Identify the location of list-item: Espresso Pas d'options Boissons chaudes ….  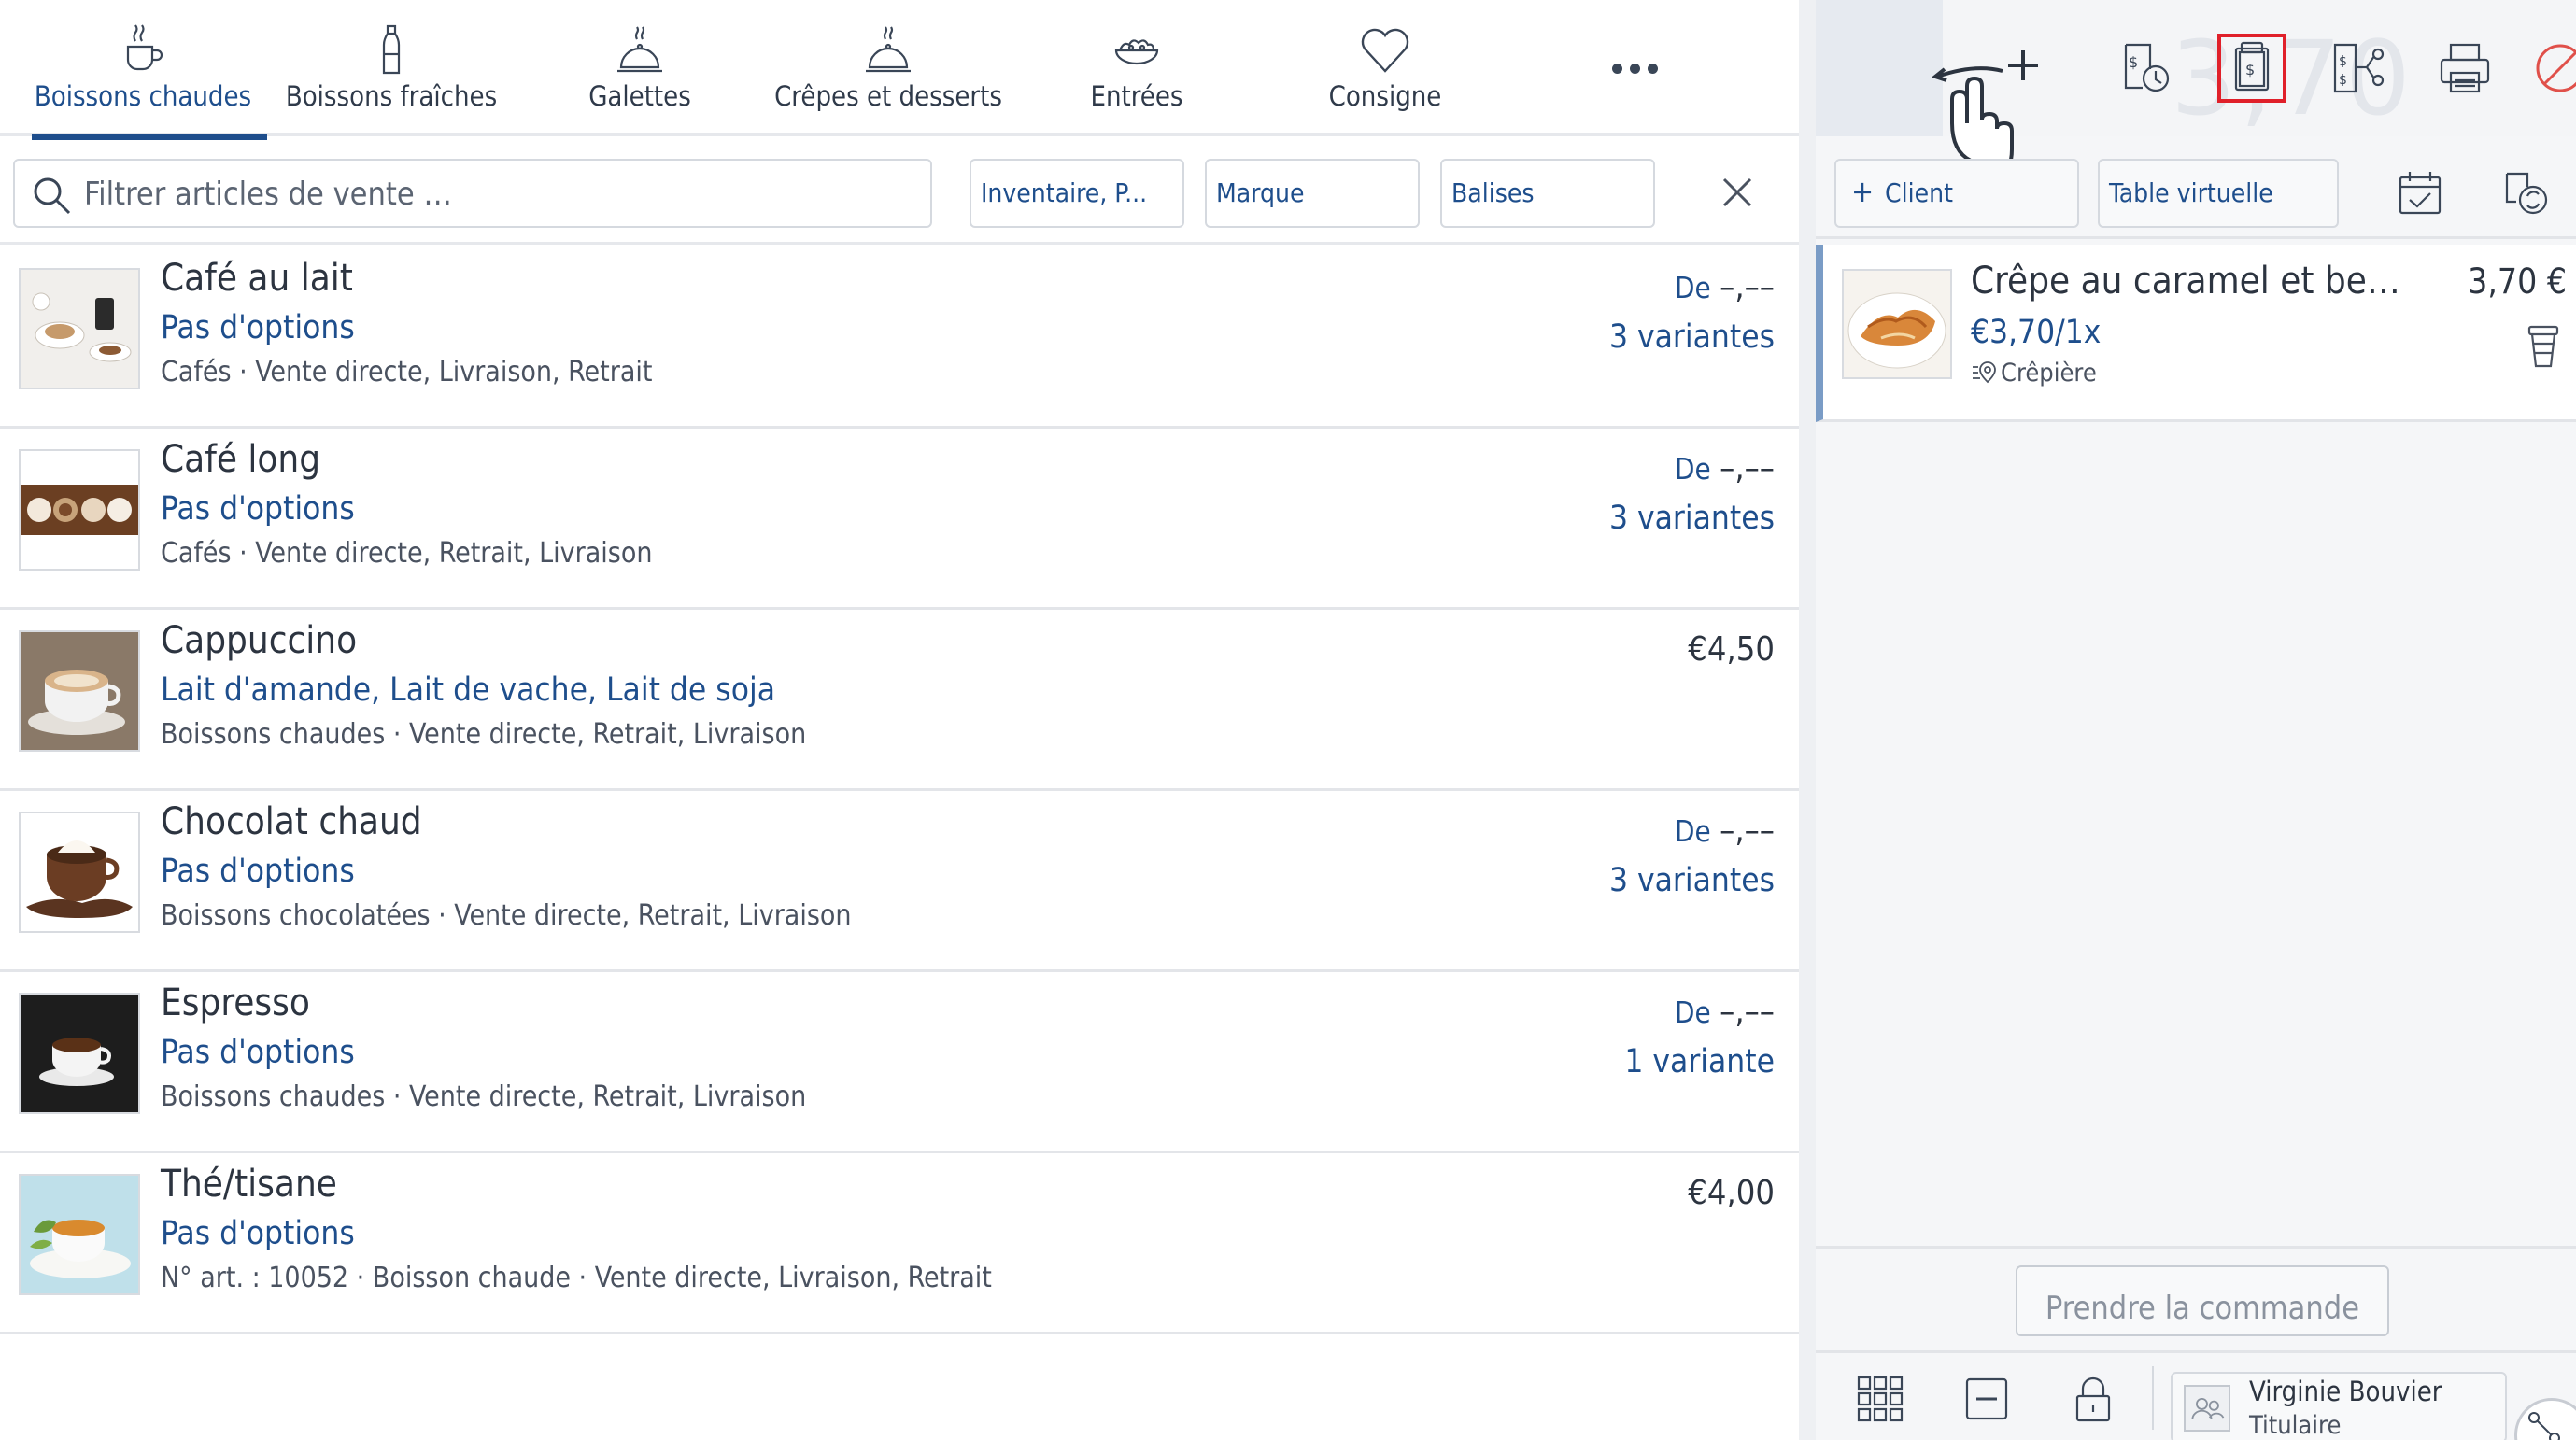
(899, 1062).